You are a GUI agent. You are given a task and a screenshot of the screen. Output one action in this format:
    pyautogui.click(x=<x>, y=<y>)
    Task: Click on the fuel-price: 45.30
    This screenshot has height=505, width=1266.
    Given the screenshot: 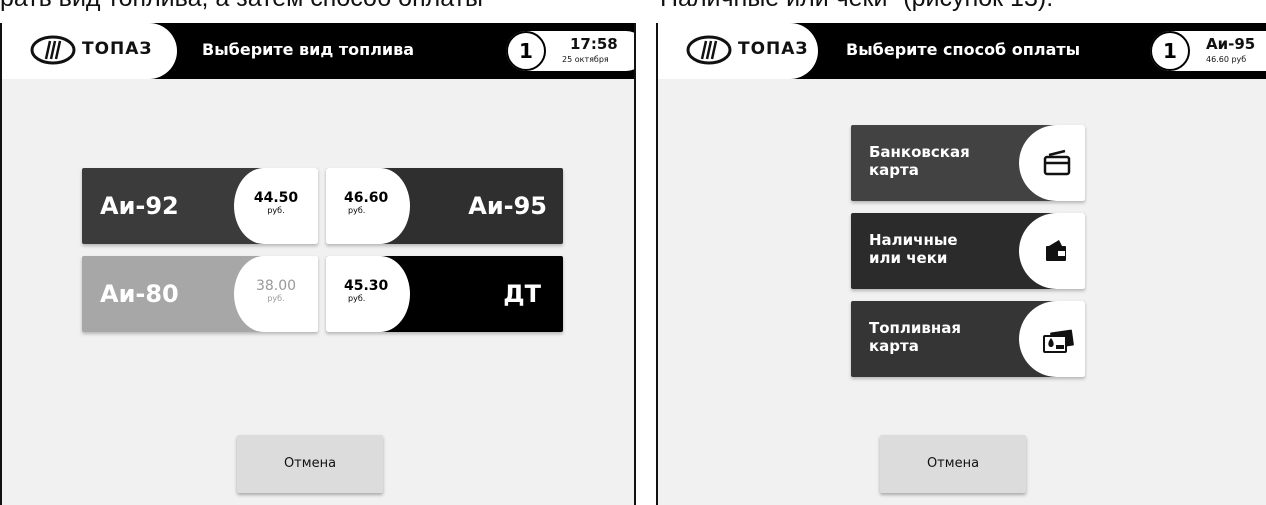 What is the action you would take?
    pyautogui.click(x=366, y=286)
    